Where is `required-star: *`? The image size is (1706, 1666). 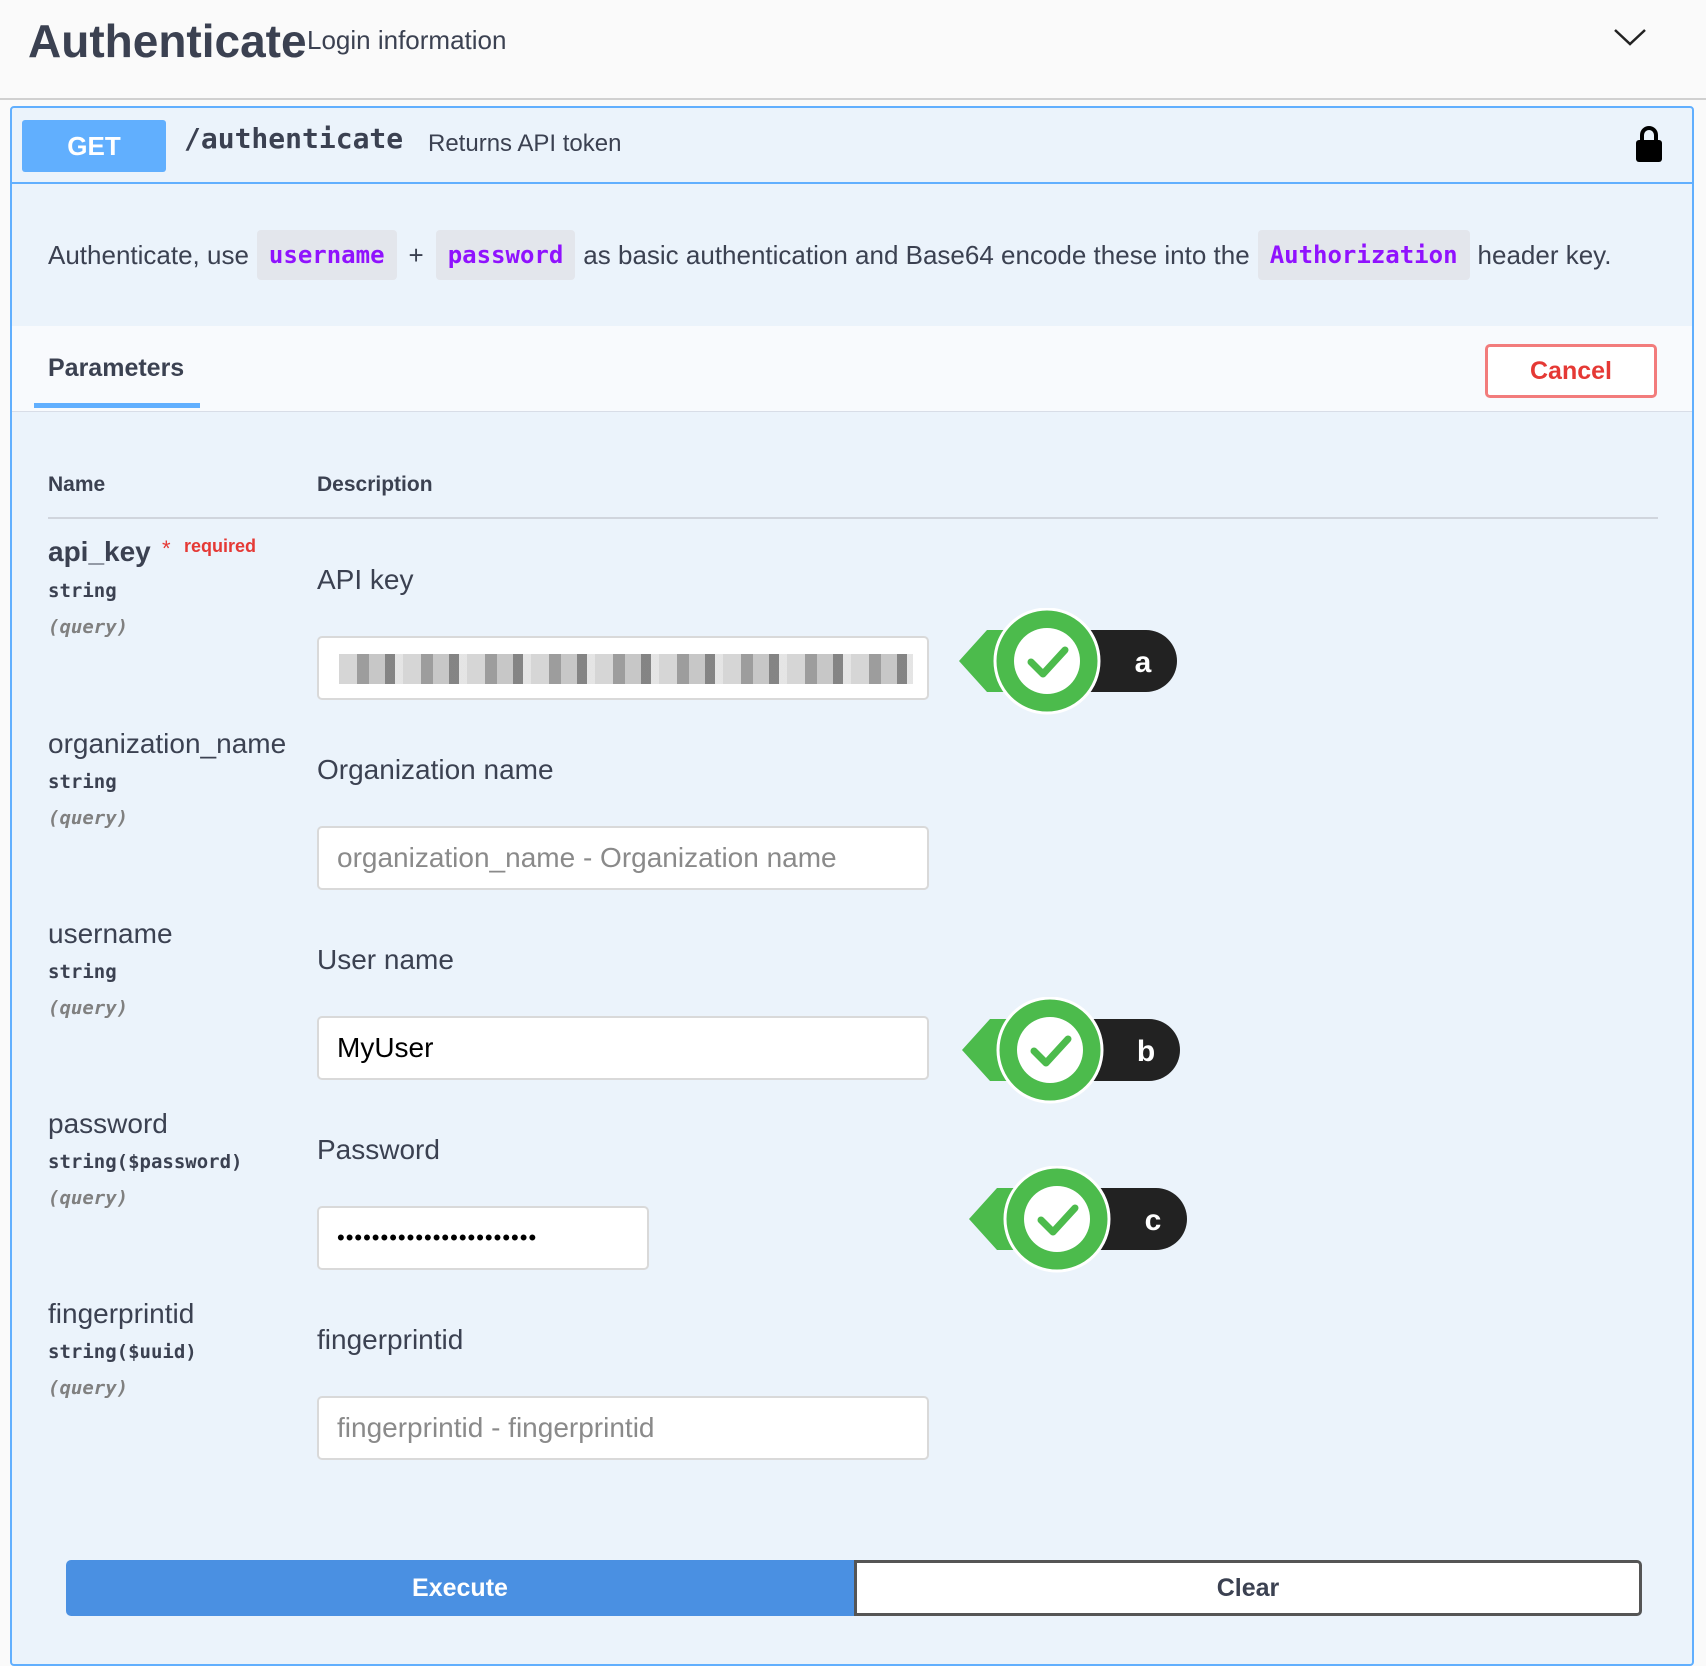
required-star: * is located at coordinates (166, 548).